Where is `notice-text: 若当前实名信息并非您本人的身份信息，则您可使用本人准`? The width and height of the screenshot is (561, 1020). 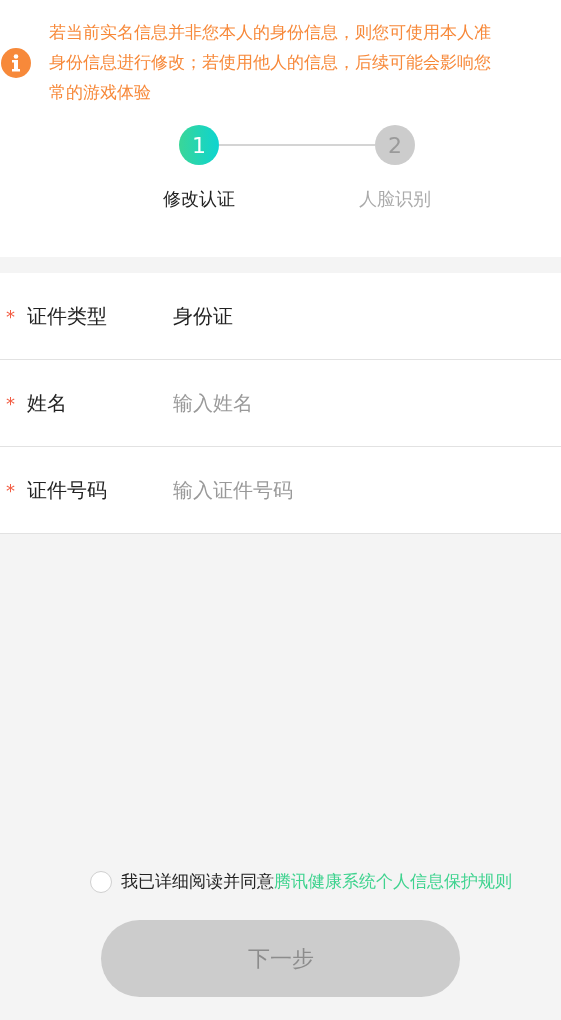
notice-text: 若当前实名信息并非您本人的身份信息，则您可使用本人准 is located at coordinates (270, 33).